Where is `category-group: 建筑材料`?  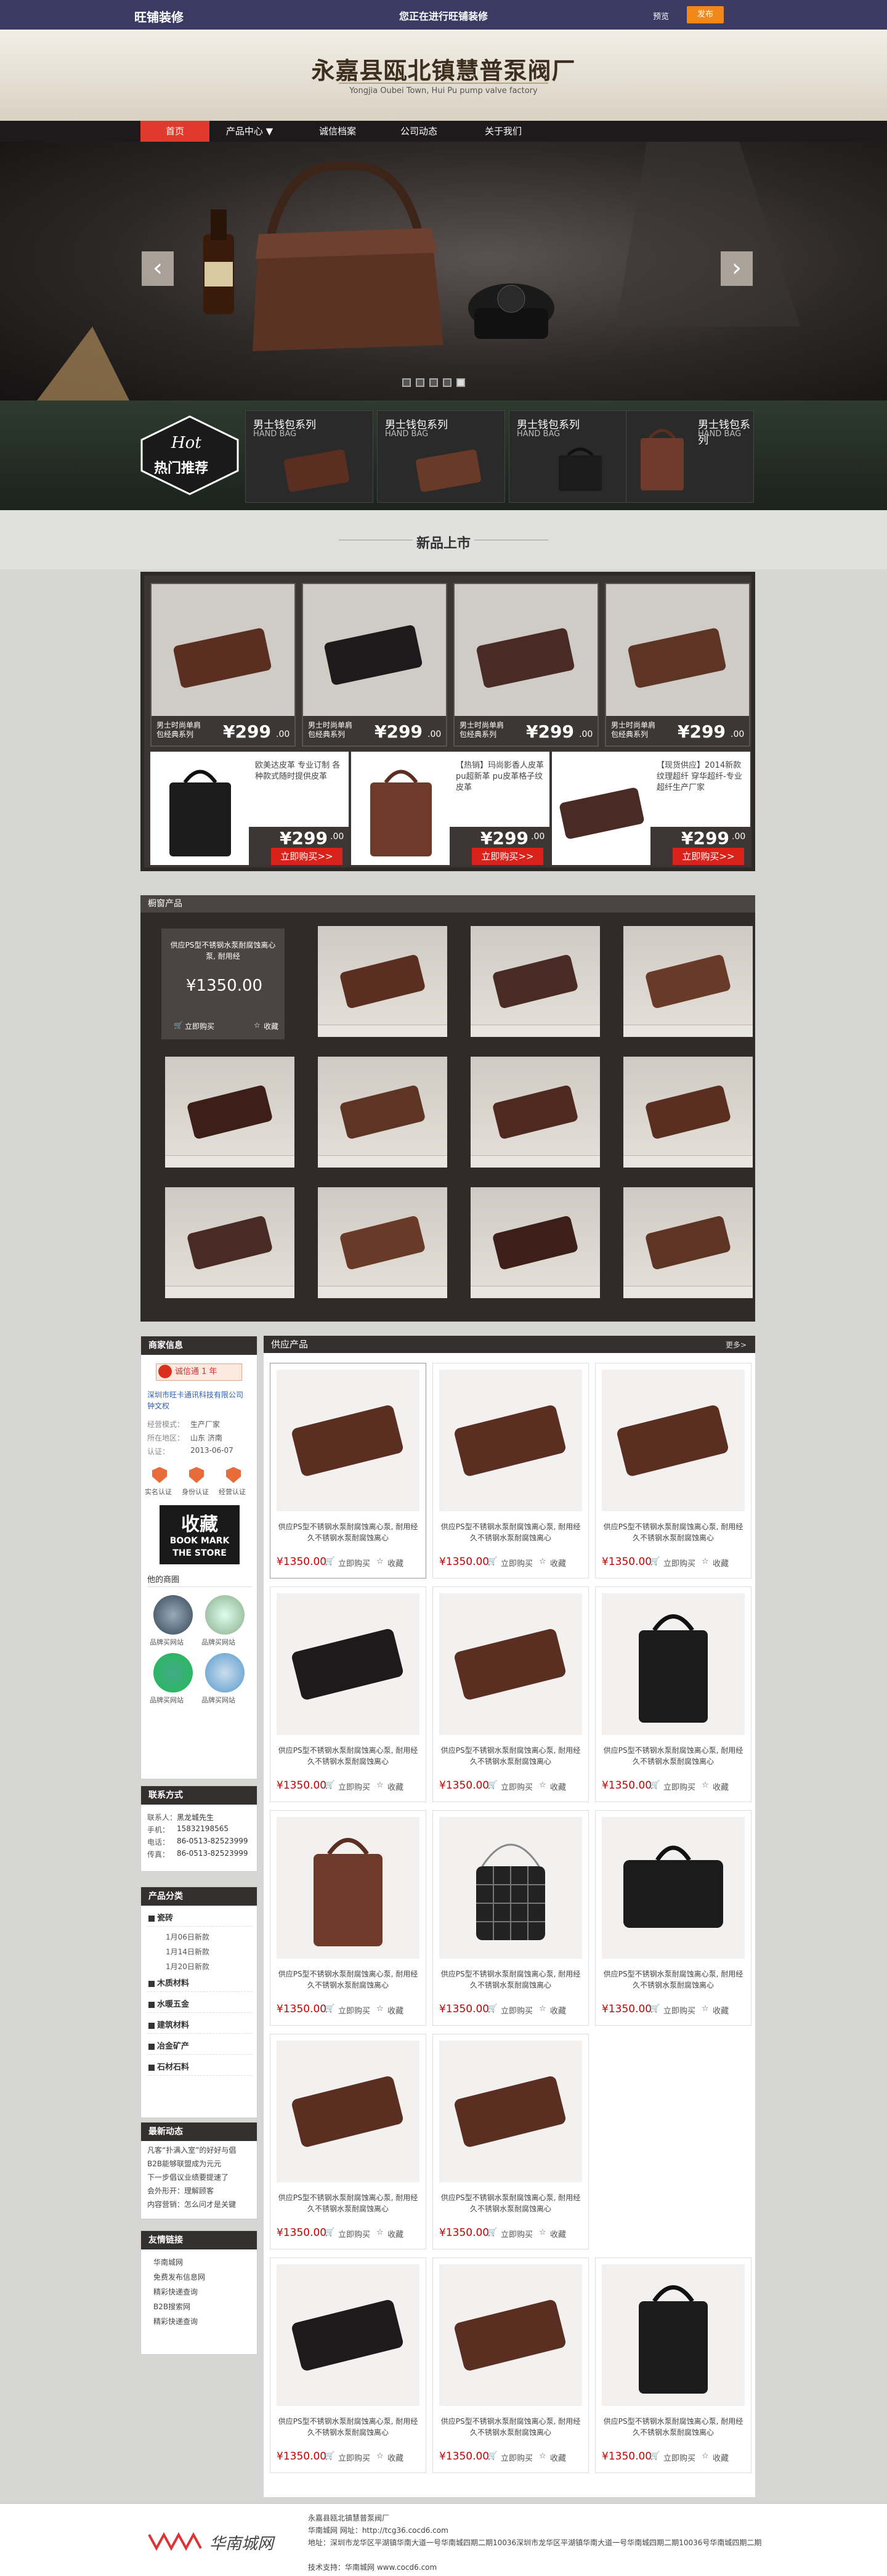 category-group: 建筑材料 is located at coordinates (200, 2026).